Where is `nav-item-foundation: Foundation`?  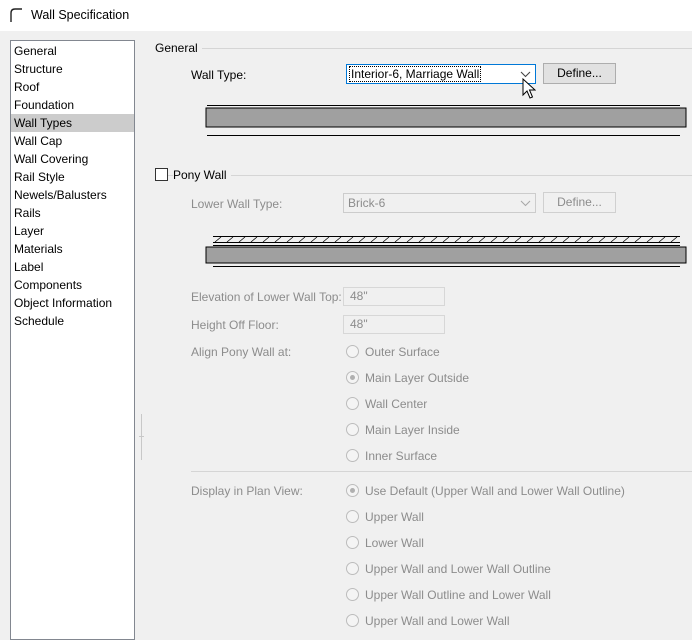 nav-item-foundation: Foundation is located at coordinates (72, 105).